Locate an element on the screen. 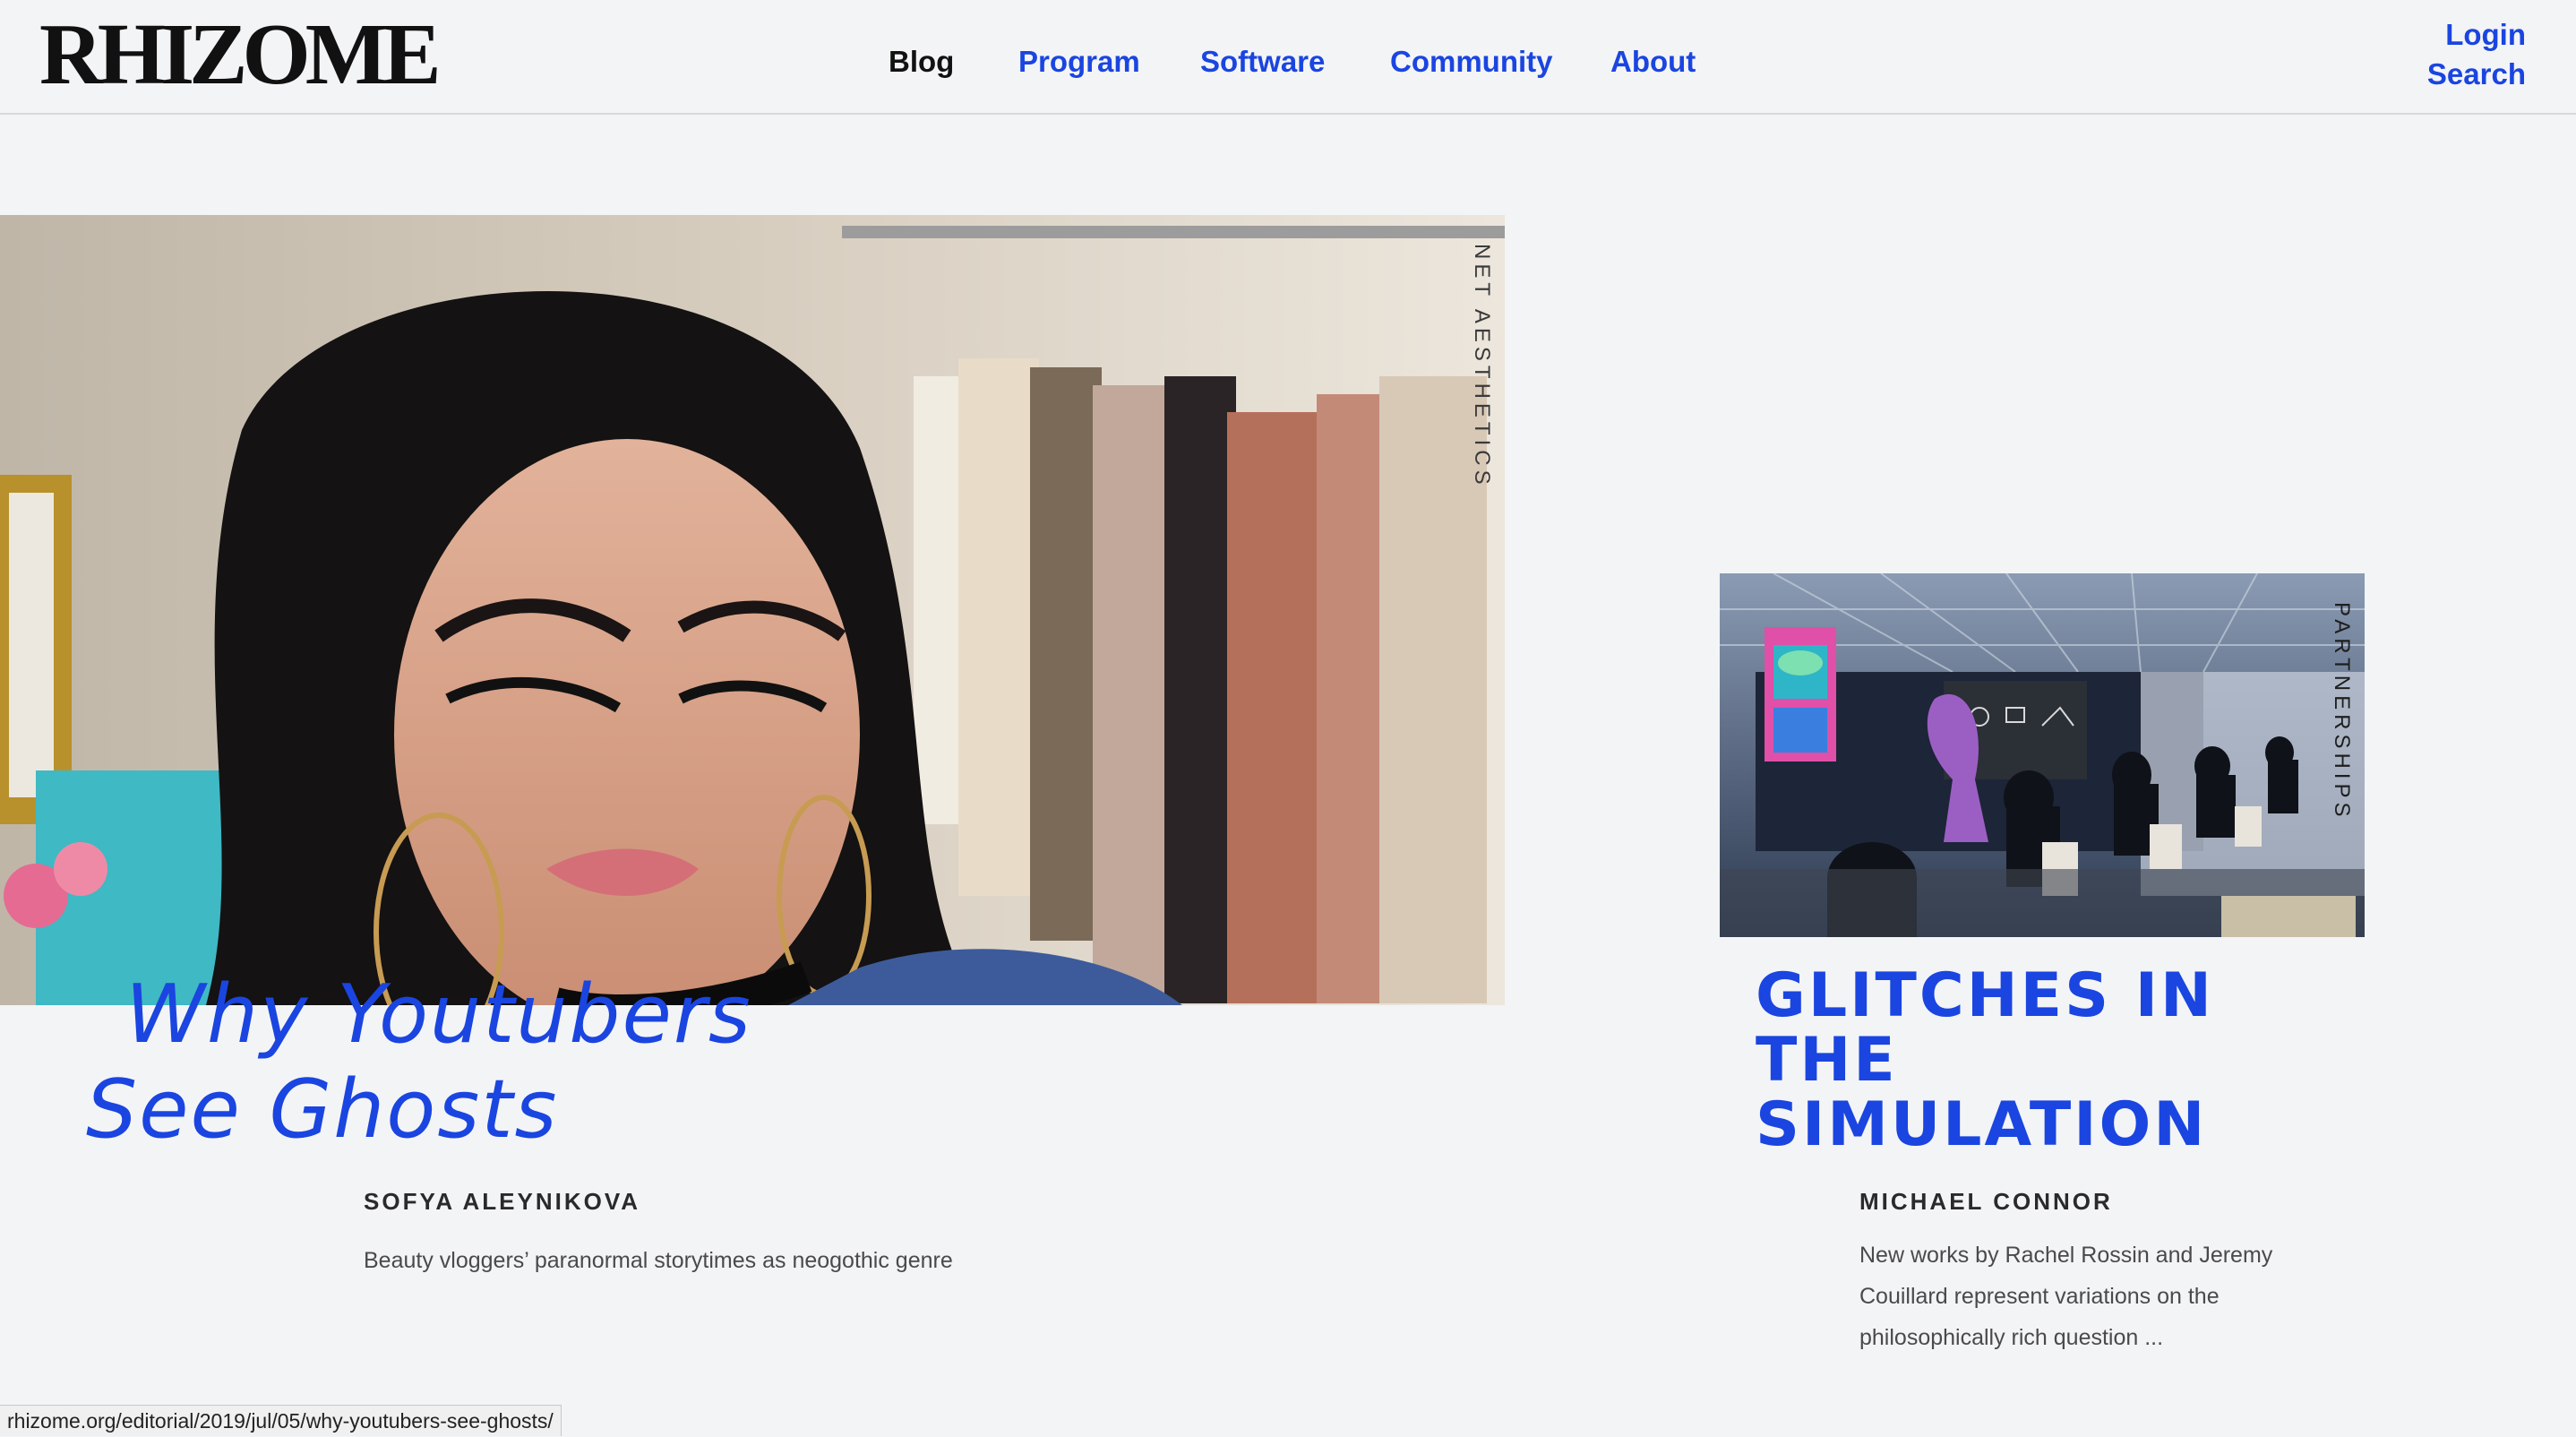  nav-program: Program is located at coordinates (1079, 61).